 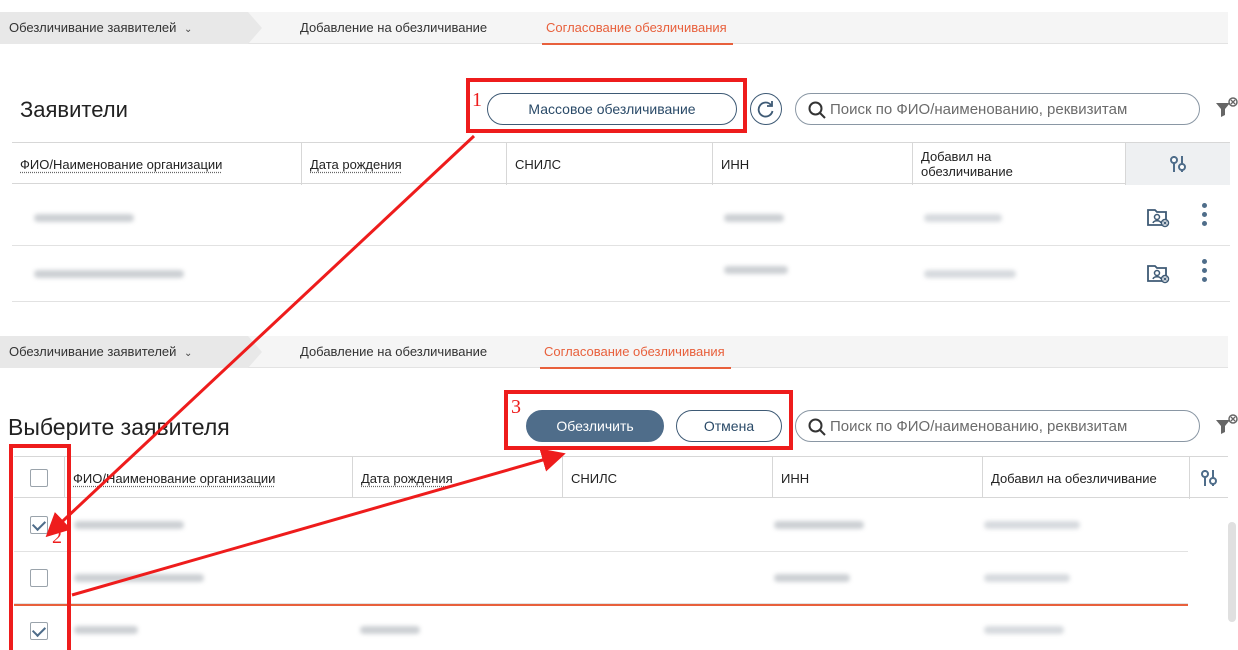 I want to click on scrollbar, so click(x=1232, y=572).